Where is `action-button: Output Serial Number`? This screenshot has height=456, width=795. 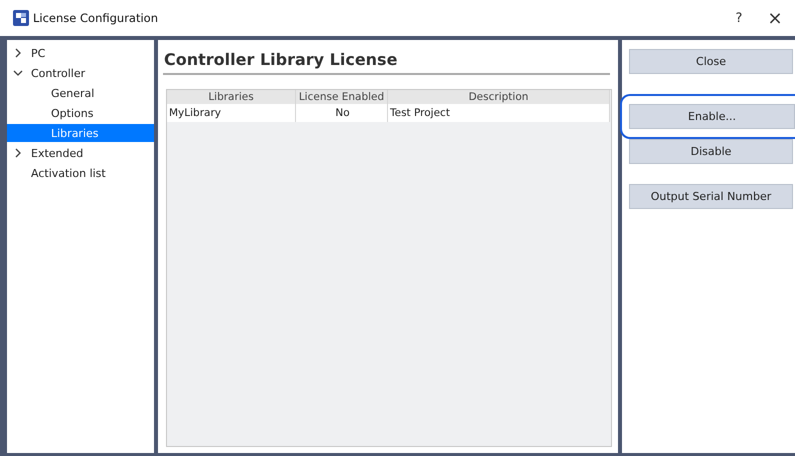
action-button: Output Serial Number is located at coordinates (711, 196).